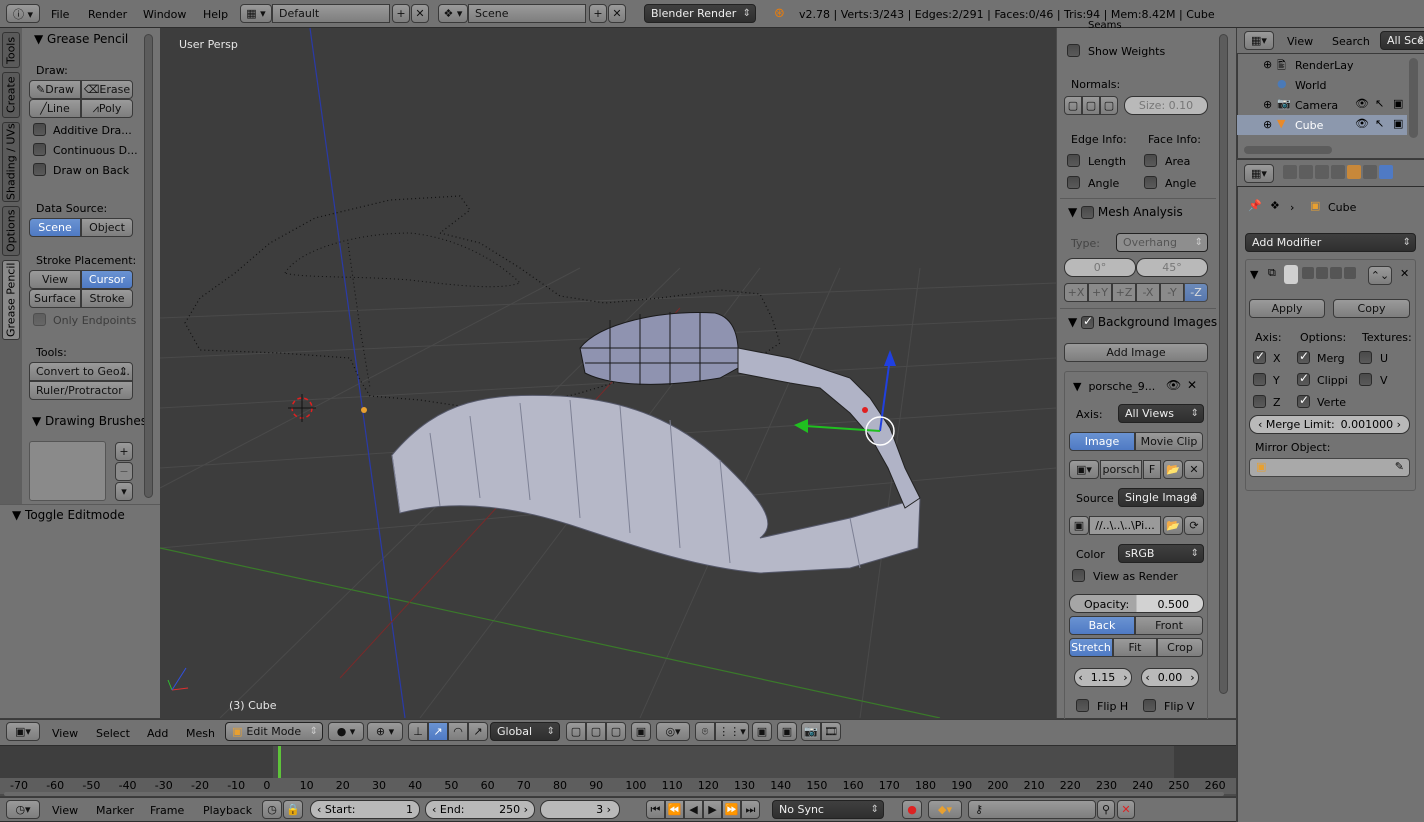  What do you see at coordinates (107, 279) in the screenshot?
I see `cursor-placement-button: Cursor` at bounding box center [107, 279].